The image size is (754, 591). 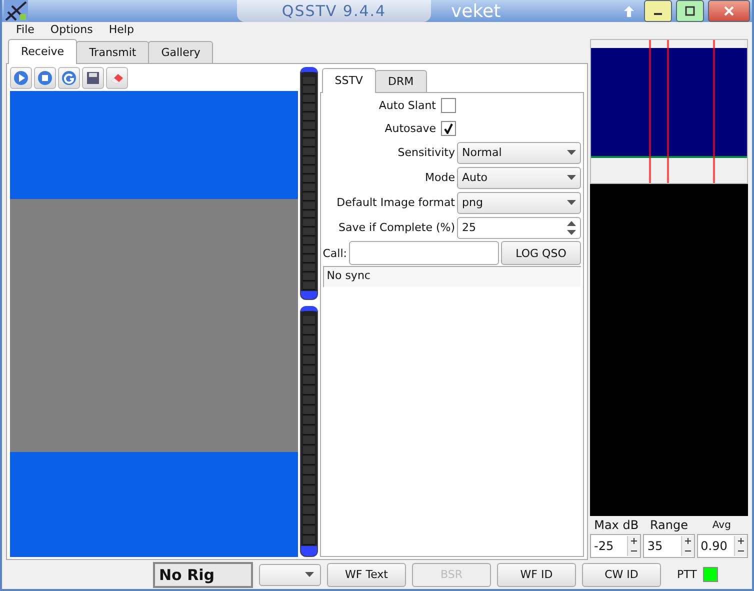 What do you see at coordinates (395, 203) in the screenshot?
I see `setting-label: Default Image format` at bounding box center [395, 203].